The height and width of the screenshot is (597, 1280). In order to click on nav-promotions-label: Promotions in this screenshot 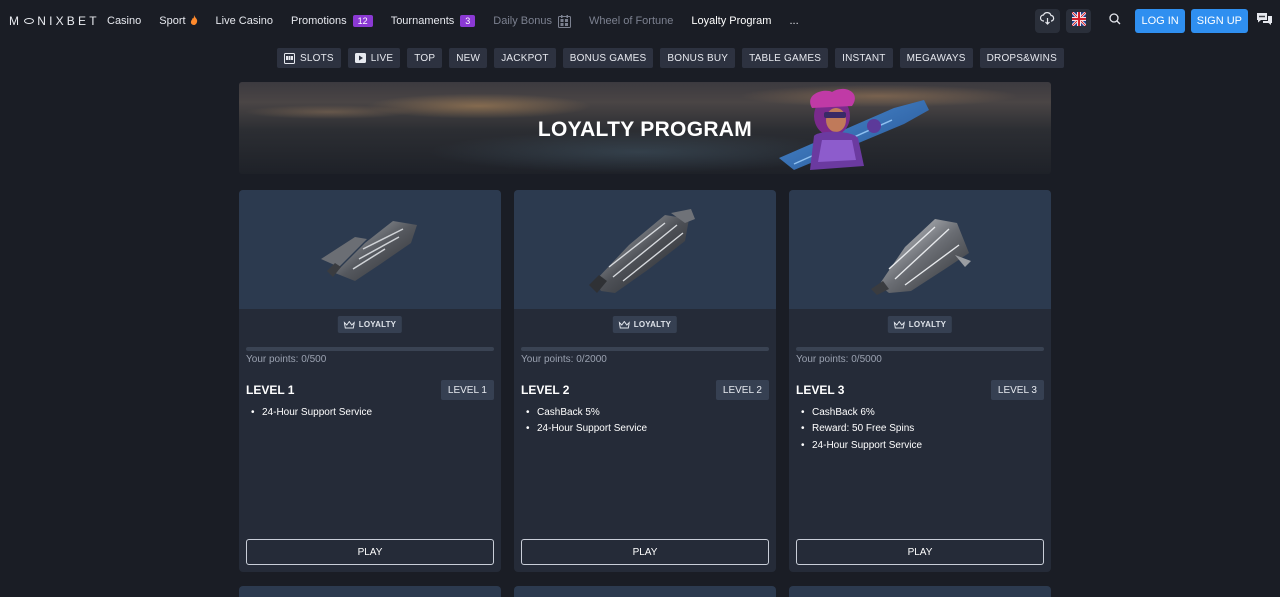, I will do `click(319, 21)`.